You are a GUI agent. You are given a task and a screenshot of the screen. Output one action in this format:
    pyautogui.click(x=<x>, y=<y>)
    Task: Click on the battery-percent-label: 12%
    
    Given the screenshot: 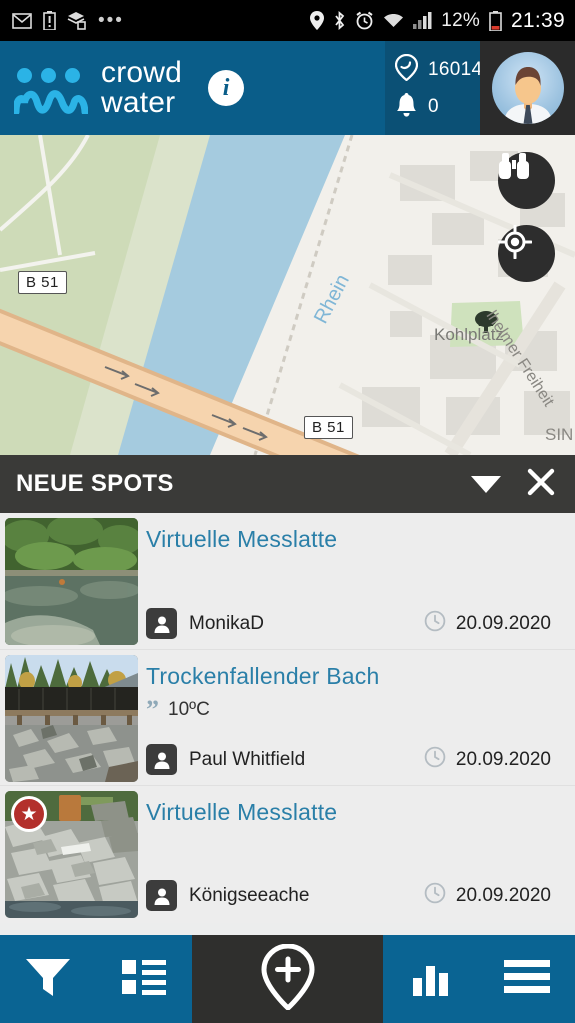 What is the action you would take?
    pyautogui.click(x=460, y=20)
    